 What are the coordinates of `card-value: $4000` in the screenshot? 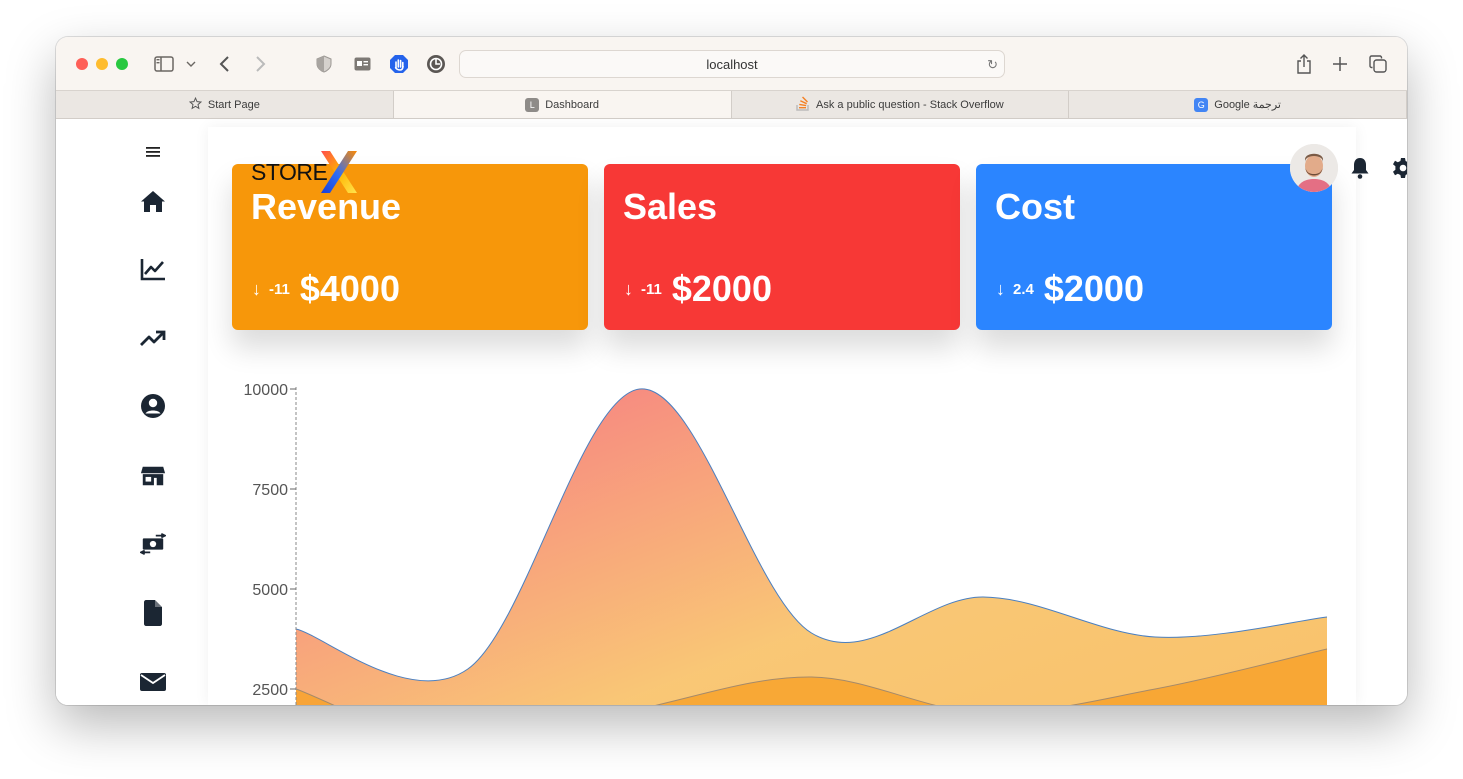 It's located at (349, 288).